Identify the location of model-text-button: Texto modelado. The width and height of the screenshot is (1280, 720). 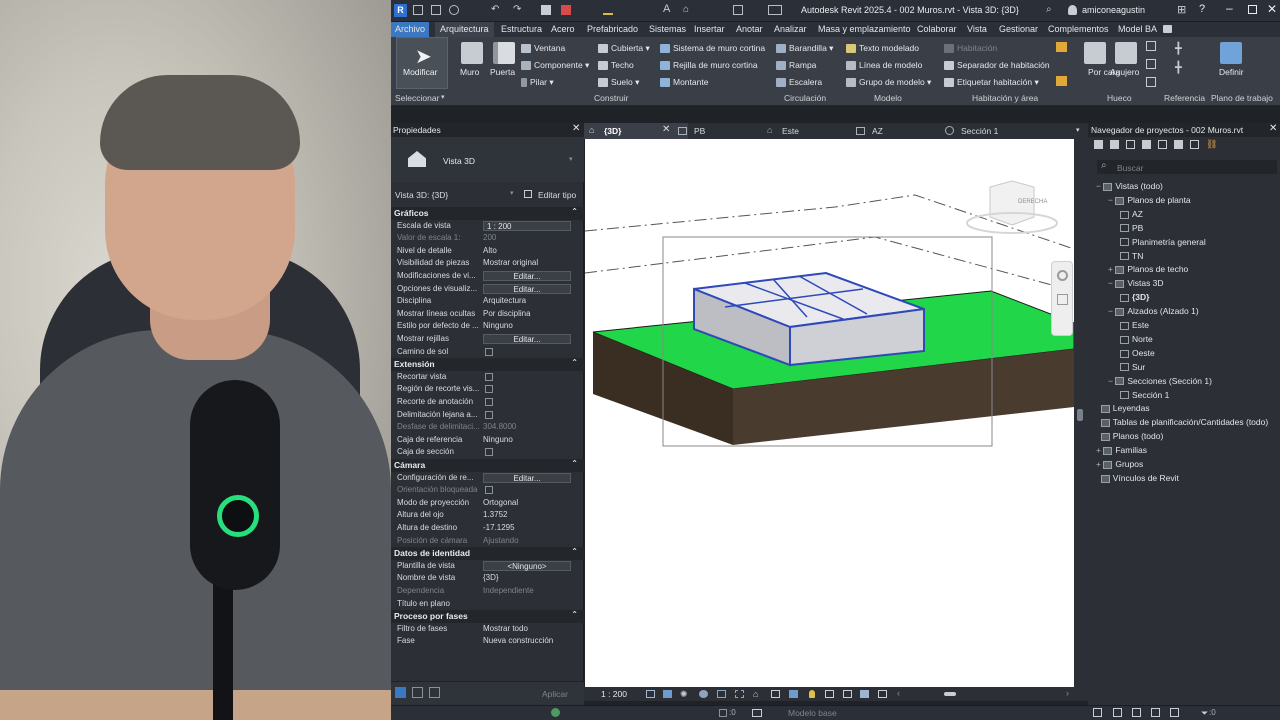
(882, 48).